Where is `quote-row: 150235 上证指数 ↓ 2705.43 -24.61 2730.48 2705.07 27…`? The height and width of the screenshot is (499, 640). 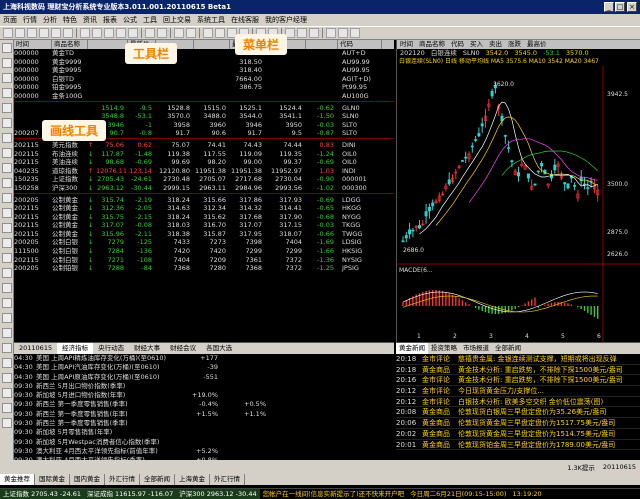 quote-row: 150235 上证指数 ↓ 2705.43 -24.61 2730.48 2705.07 27… is located at coordinates (204, 179).